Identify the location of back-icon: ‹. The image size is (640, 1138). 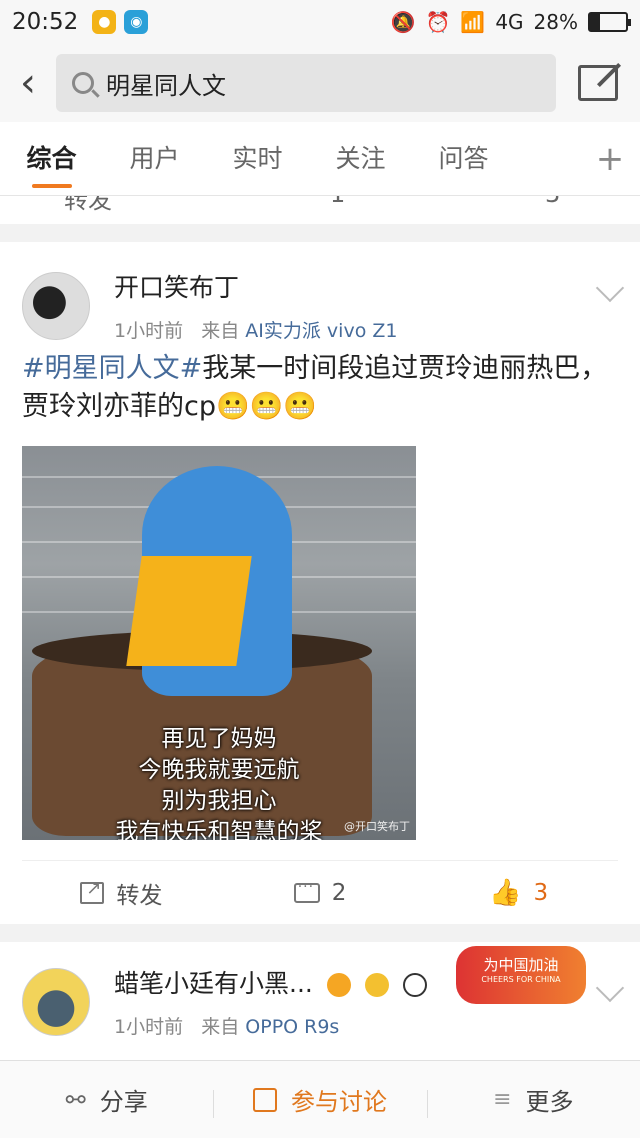
(28, 83).